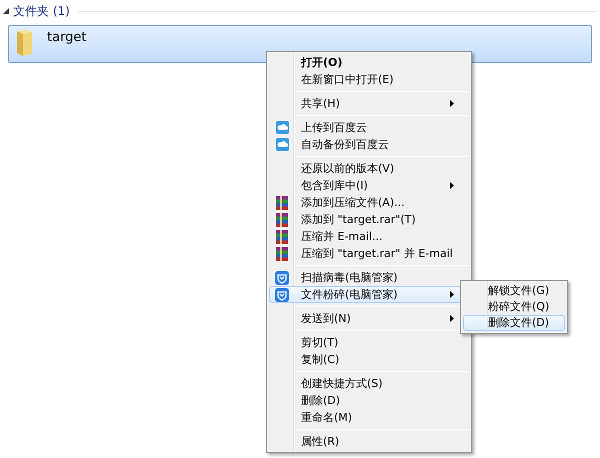 This screenshot has width=600, height=458. What do you see at coordinates (345, 145) in the screenshot?
I see `menu-item-label: 自动备份到百度云` at bounding box center [345, 145].